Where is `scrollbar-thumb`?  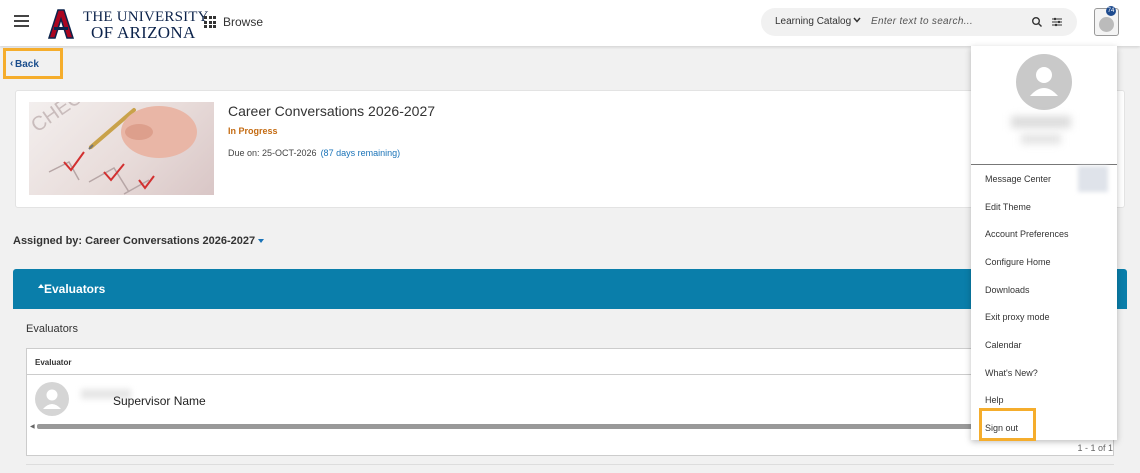 scrollbar-thumb is located at coordinates (572, 426).